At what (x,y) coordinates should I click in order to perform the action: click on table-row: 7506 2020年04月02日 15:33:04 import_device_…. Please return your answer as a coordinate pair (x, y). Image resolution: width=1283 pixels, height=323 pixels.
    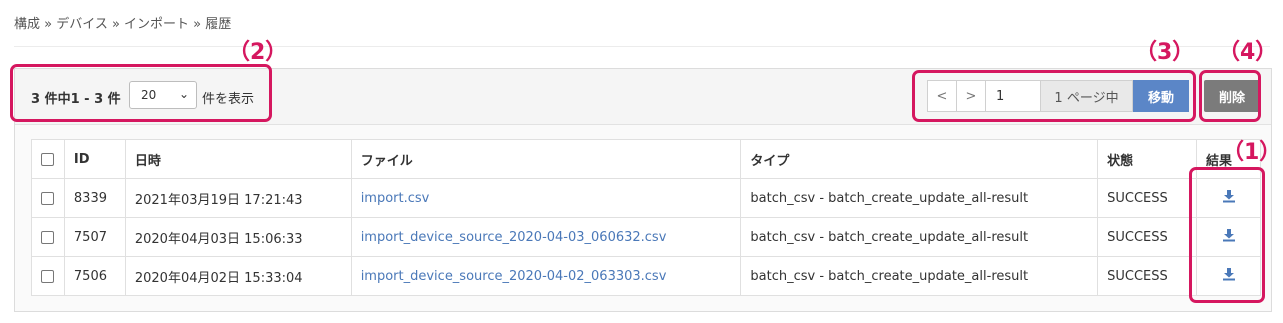
    Looking at the image, I should click on (646, 276).